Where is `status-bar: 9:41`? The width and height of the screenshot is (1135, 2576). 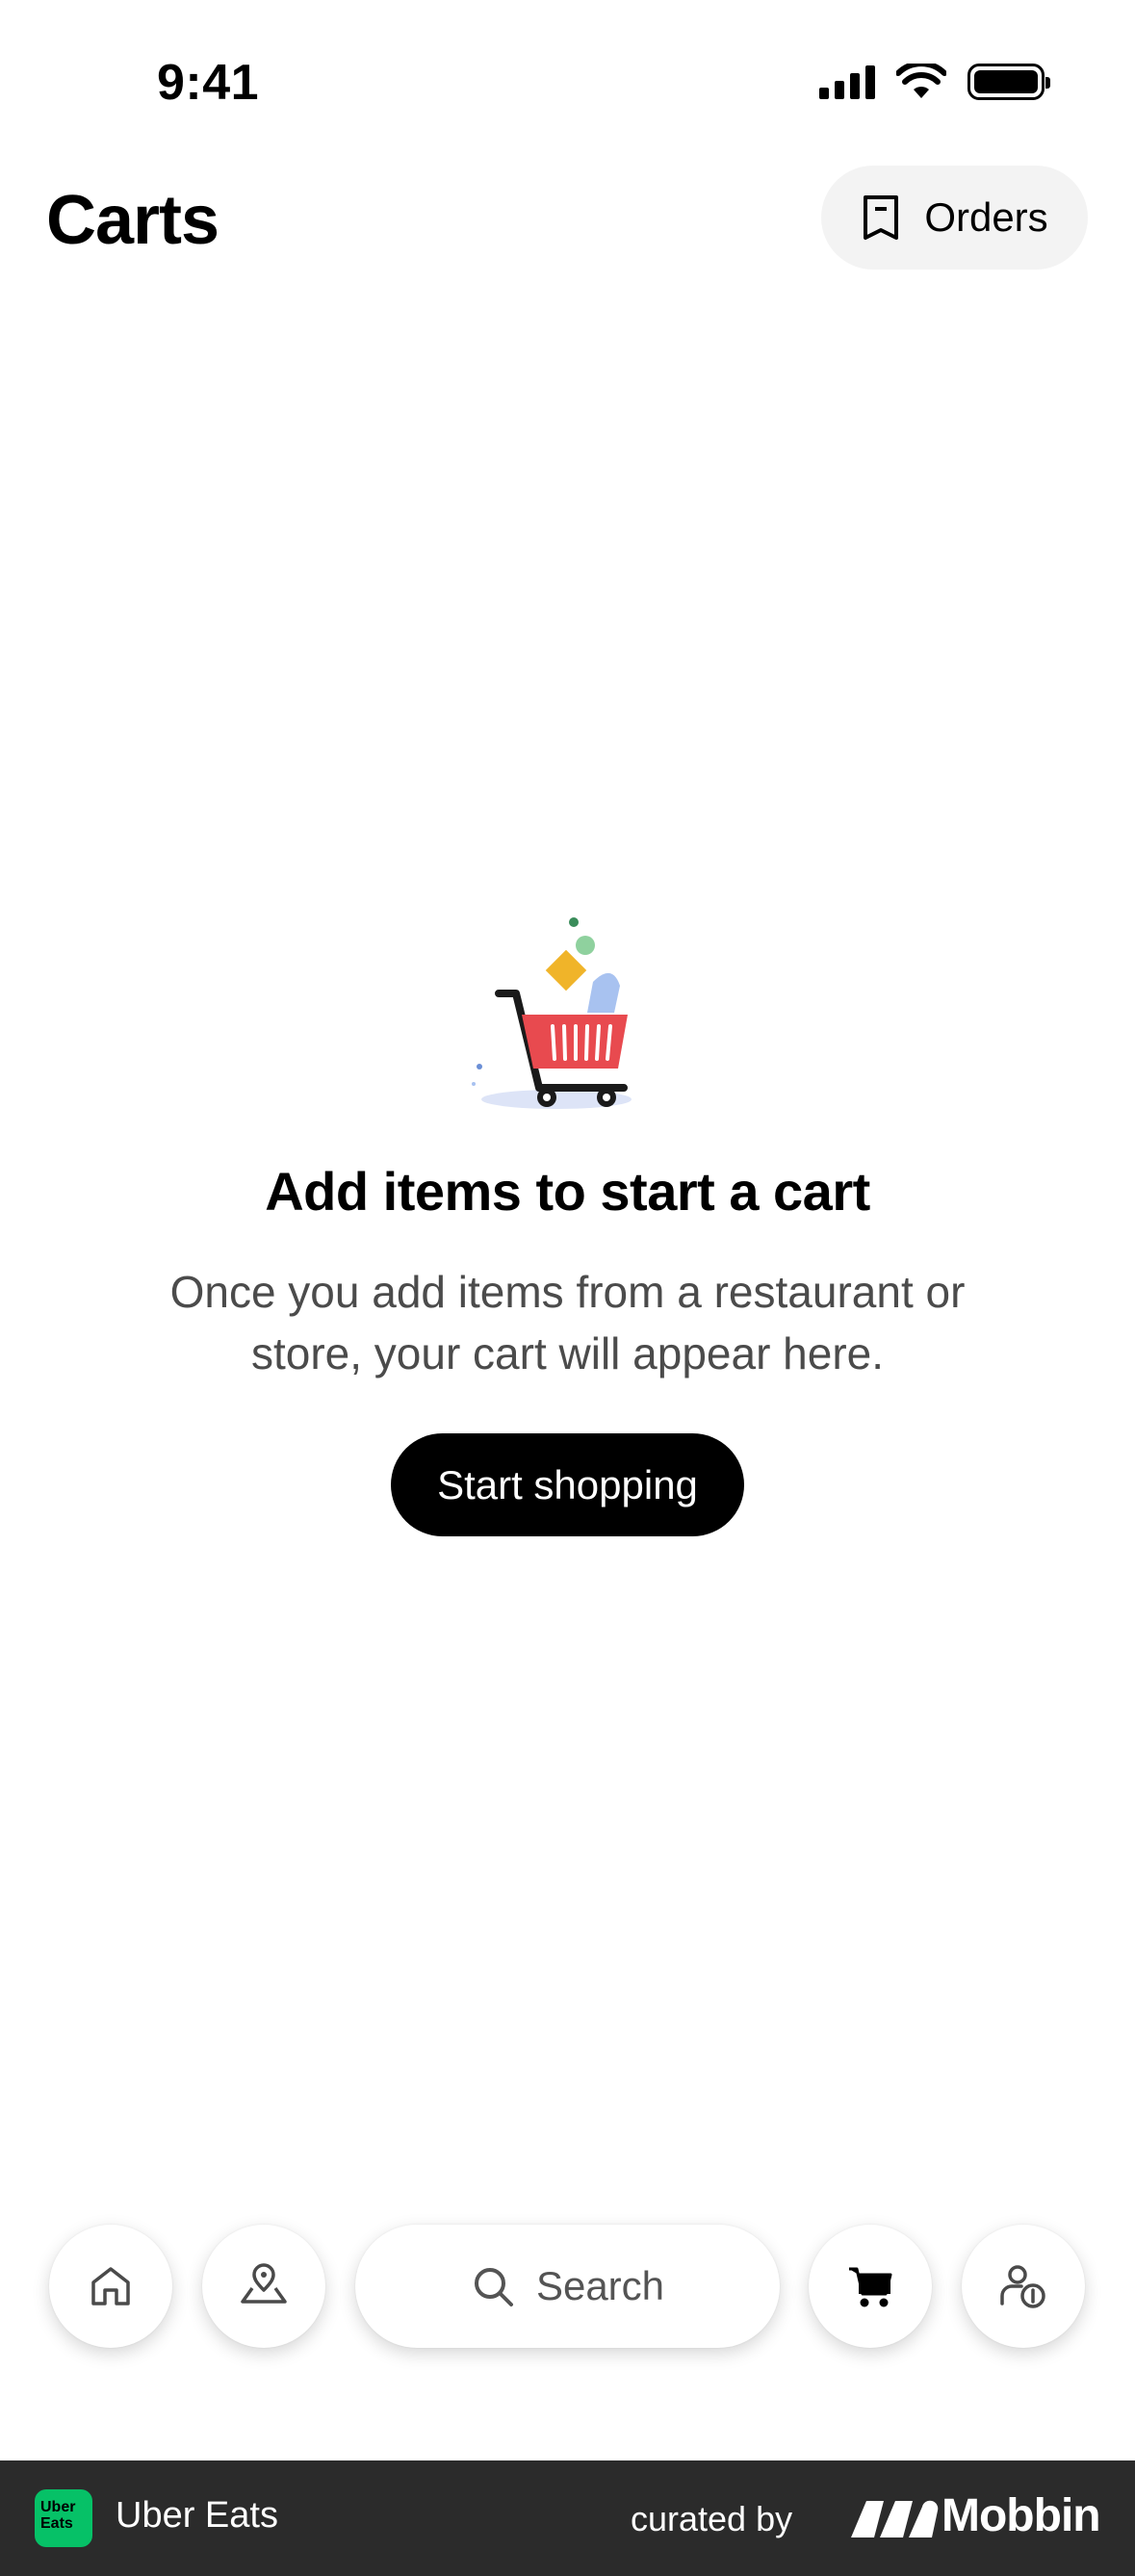 status-bar: 9:41 is located at coordinates (567, 82).